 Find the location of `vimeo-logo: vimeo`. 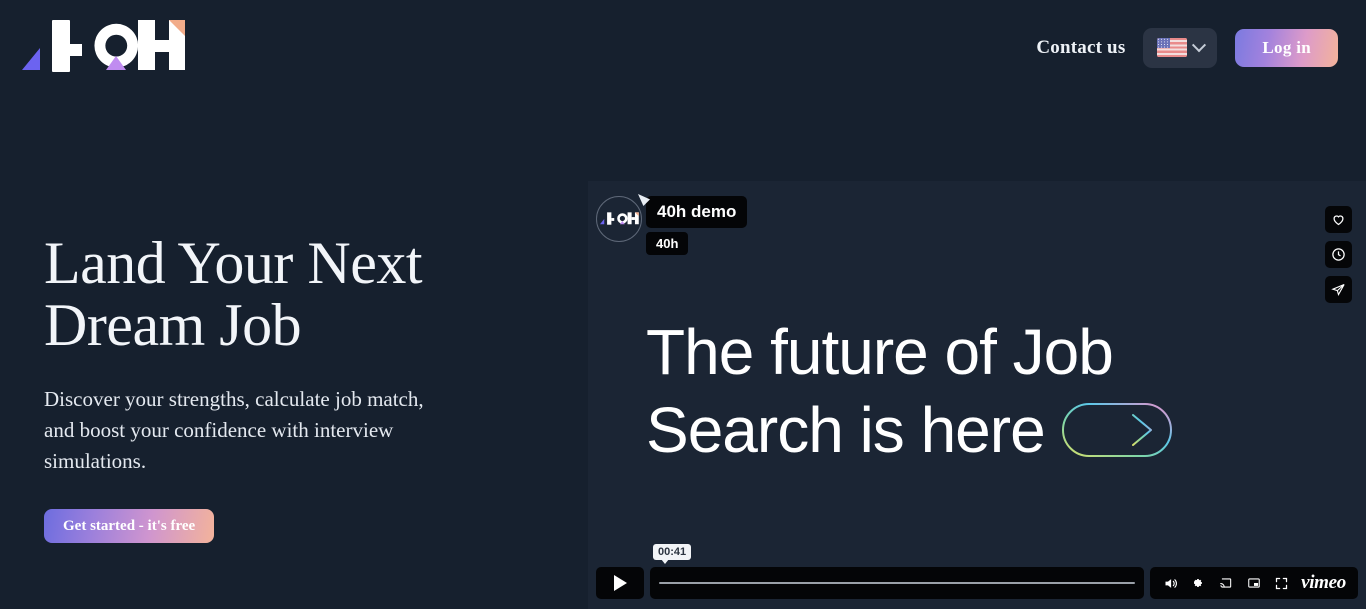

vimeo-logo: vimeo is located at coordinates (1323, 583).